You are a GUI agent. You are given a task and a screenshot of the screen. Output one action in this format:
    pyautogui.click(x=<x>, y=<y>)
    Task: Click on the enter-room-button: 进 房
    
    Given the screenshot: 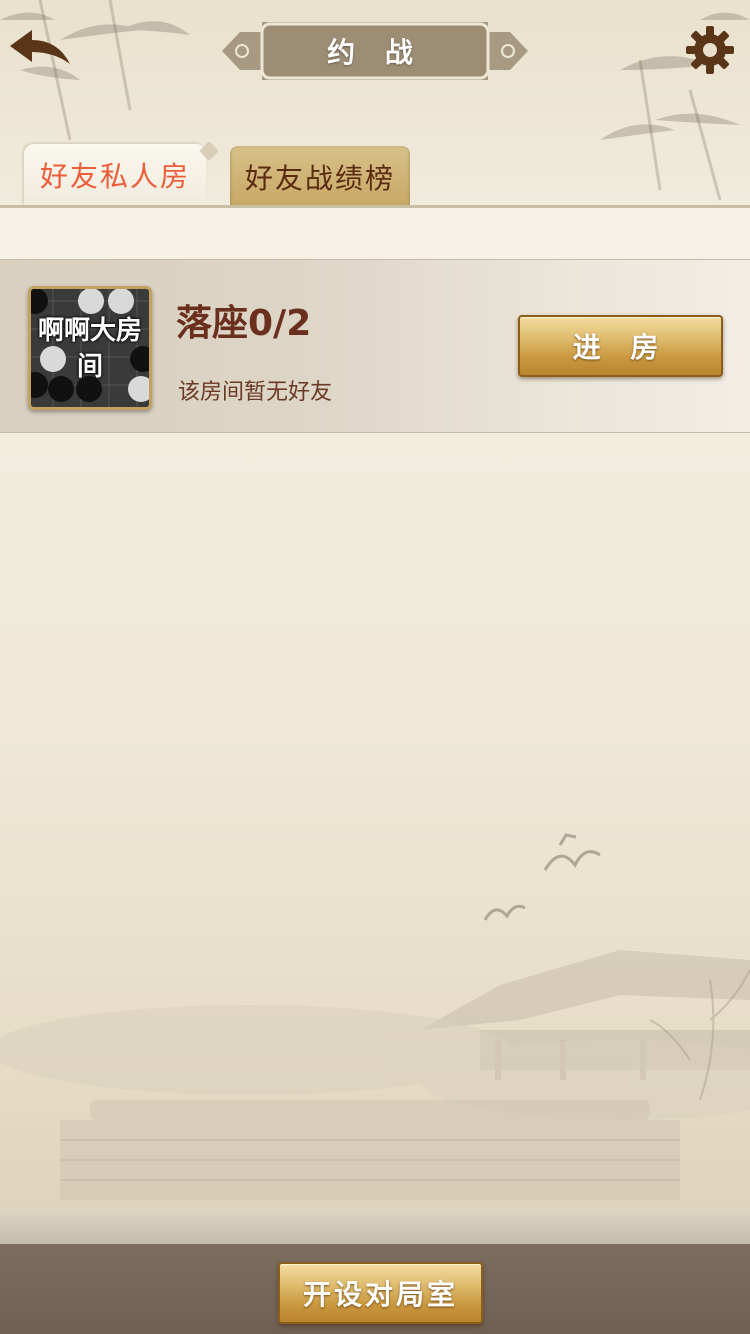 What is the action you would take?
    pyautogui.click(x=620, y=346)
    